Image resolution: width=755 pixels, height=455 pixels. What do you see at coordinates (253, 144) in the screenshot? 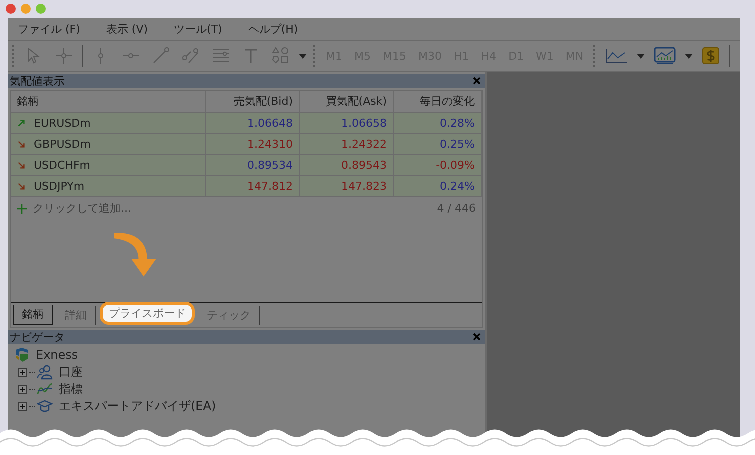
I see `table-cell: 1.24310` at bounding box center [253, 144].